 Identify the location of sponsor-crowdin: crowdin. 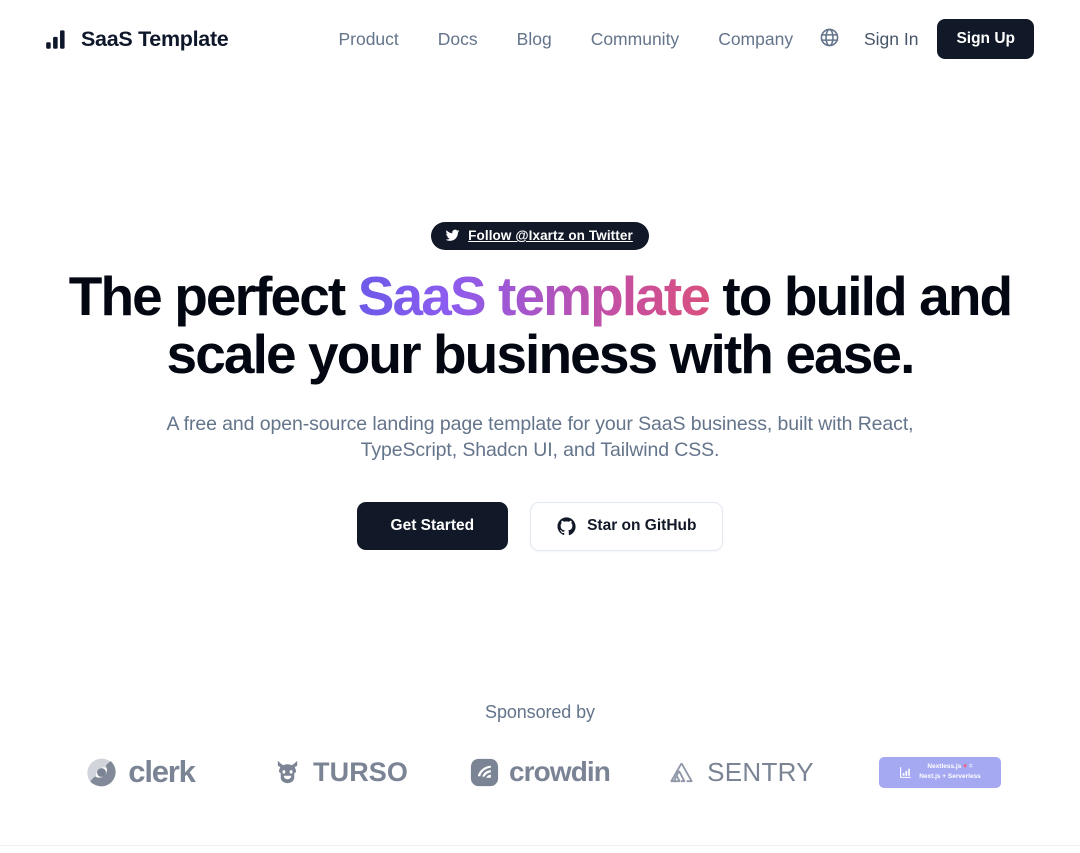
(540, 772).